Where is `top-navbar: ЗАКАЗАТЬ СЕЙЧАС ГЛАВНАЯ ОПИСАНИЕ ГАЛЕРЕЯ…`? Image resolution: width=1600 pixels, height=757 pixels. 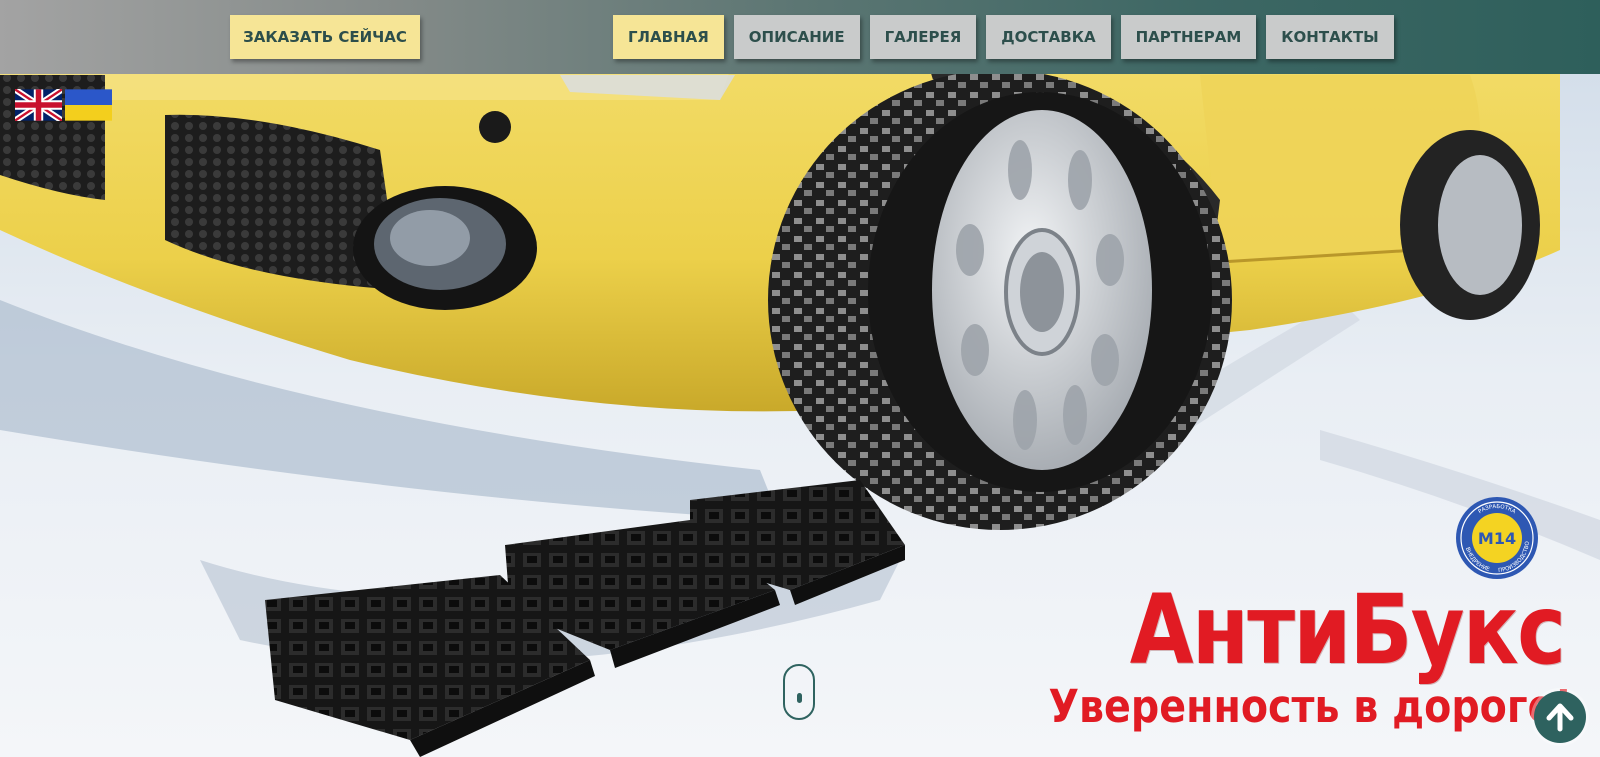
top-navbar: ЗАКАЗАТЬ СЕЙЧАС ГЛАВНАЯ ОПИСАНИЕ ГАЛЕРЕЯ… is located at coordinates (800, 37).